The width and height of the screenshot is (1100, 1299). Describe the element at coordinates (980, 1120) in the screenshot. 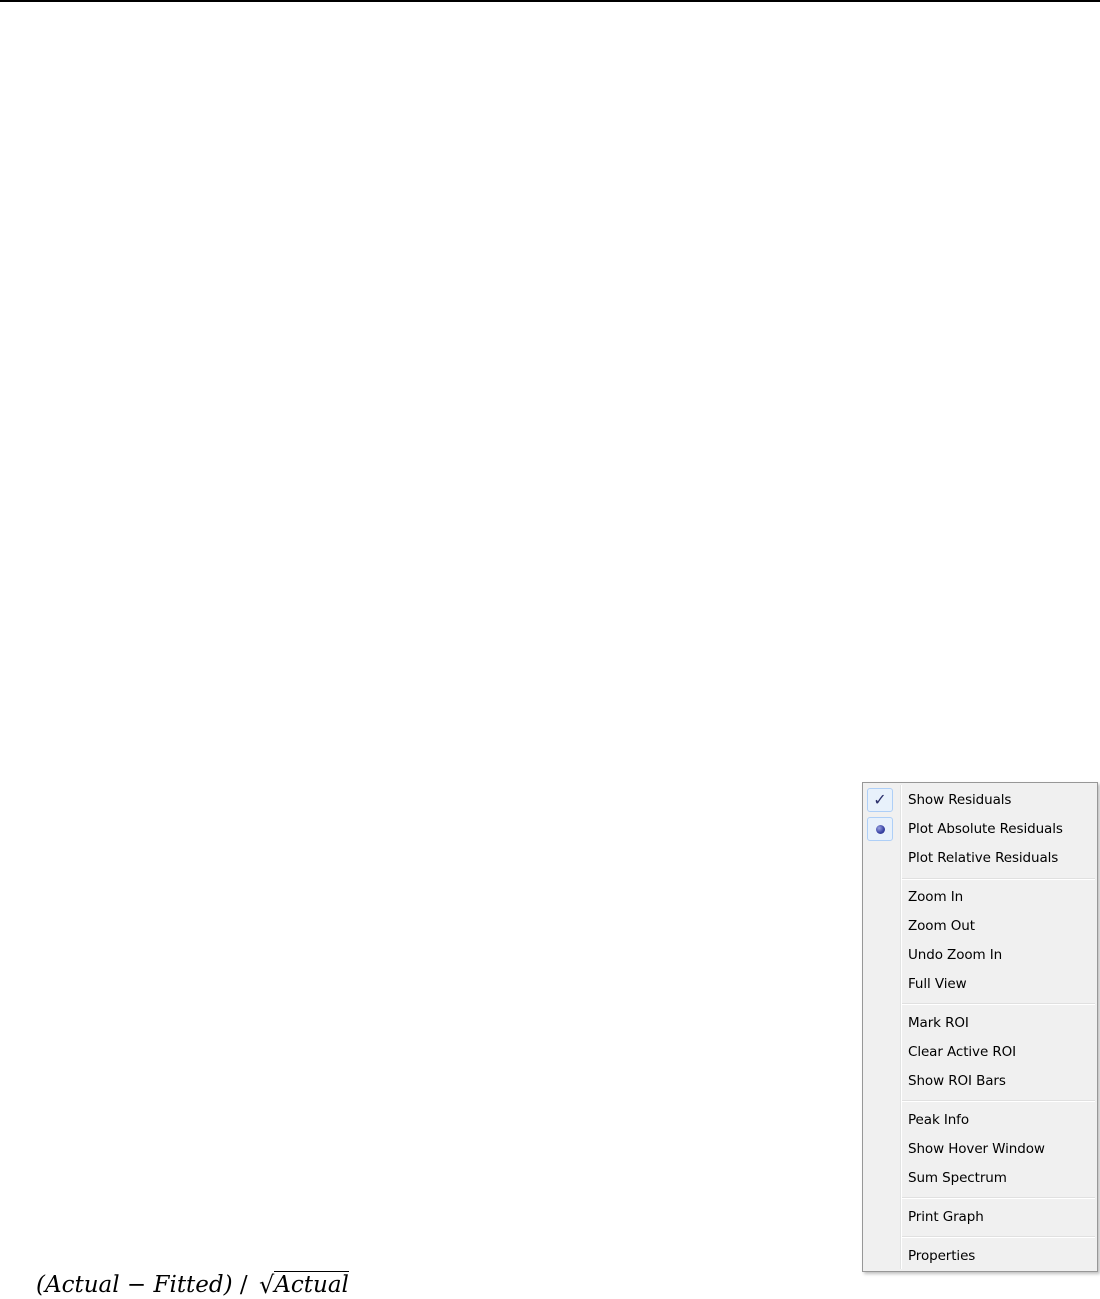

I see `menu-item-peak-info: Peak Info` at that location.